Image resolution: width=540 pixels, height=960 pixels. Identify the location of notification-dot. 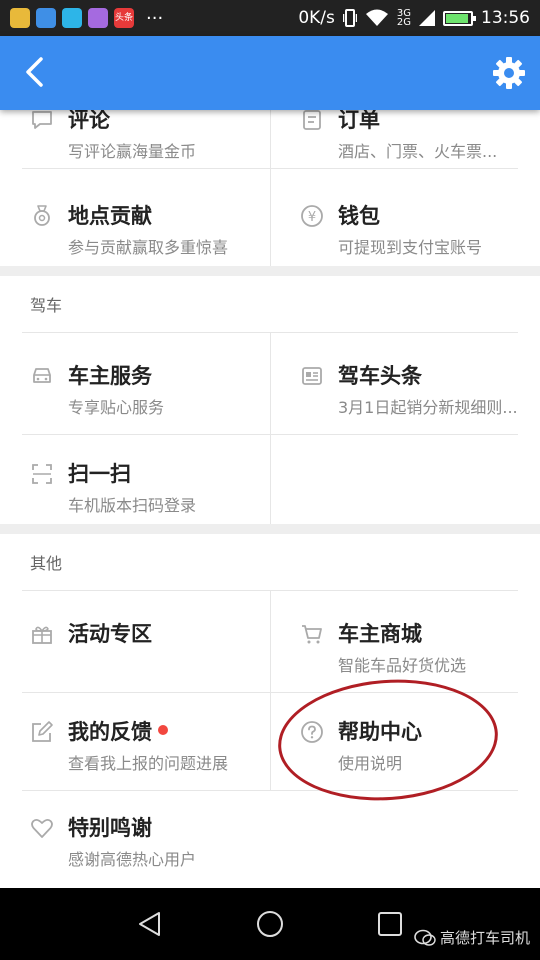
(163, 730).